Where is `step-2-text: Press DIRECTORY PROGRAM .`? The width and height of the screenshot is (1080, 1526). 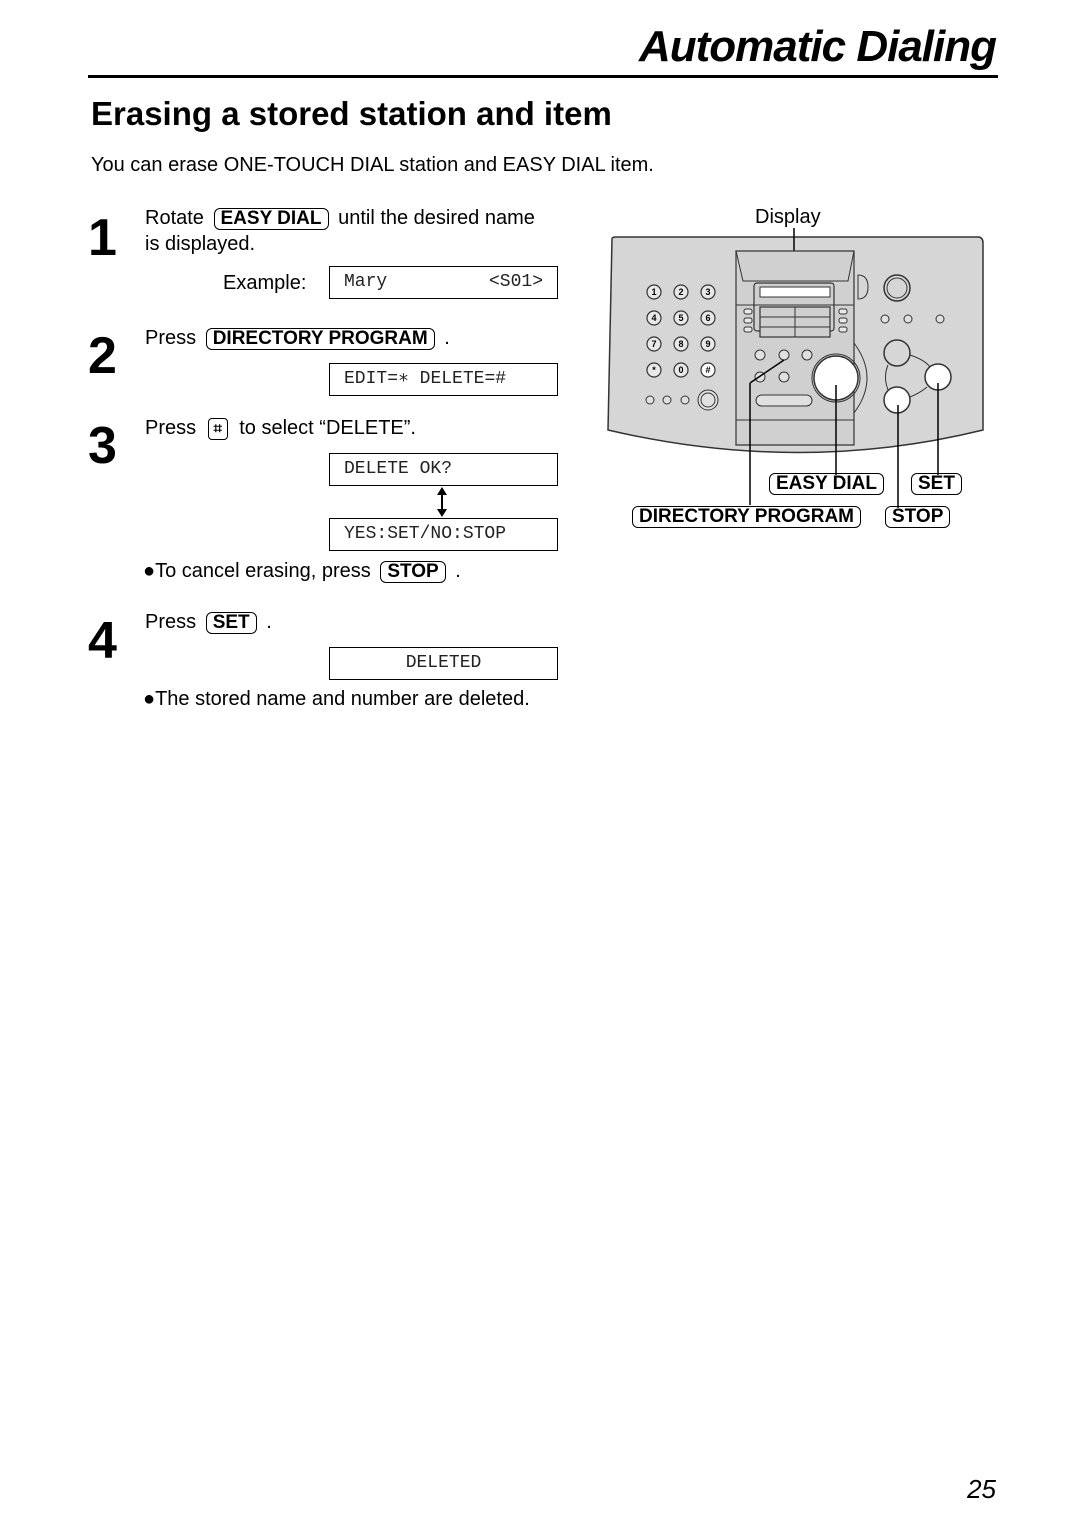
step-2-text: Press DIRECTORY PROGRAM . is located at coordinates (297, 338).